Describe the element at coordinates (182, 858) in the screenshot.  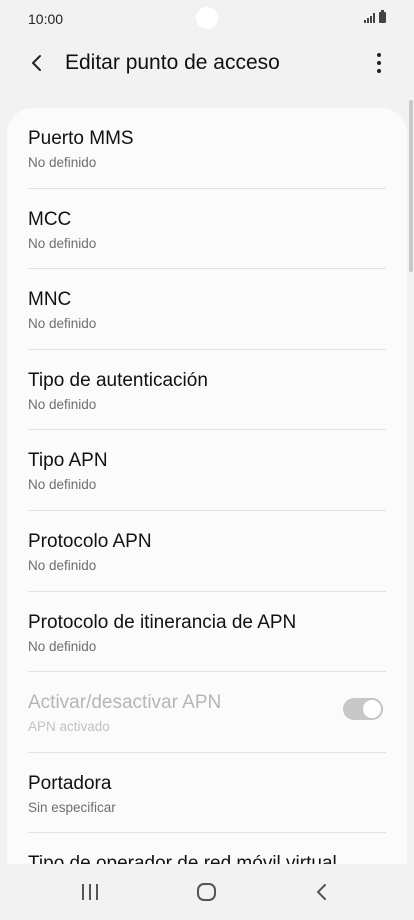
I see `setting-title: Tipo de operador de red móvil virtual` at that location.